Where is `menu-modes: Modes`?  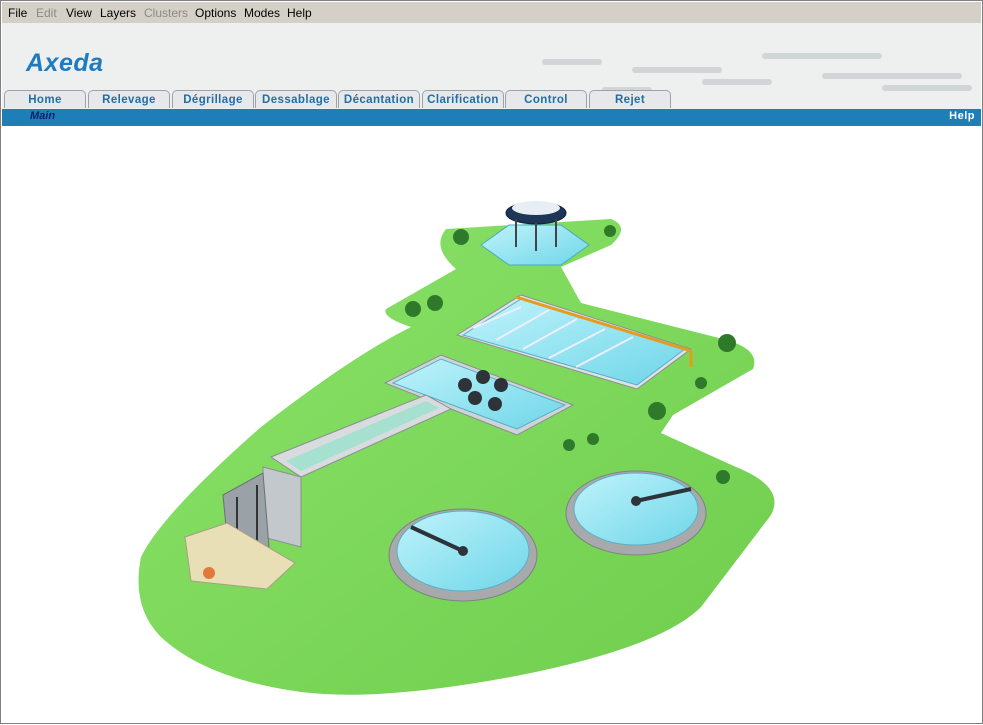 menu-modes: Modes is located at coordinates (262, 13).